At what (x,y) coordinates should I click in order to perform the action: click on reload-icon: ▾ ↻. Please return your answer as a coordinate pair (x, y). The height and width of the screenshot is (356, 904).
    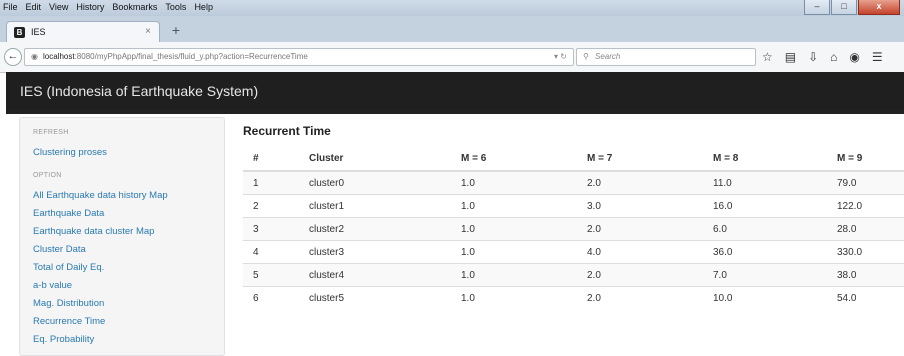
    Looking at the image, I should click on (560, 57).